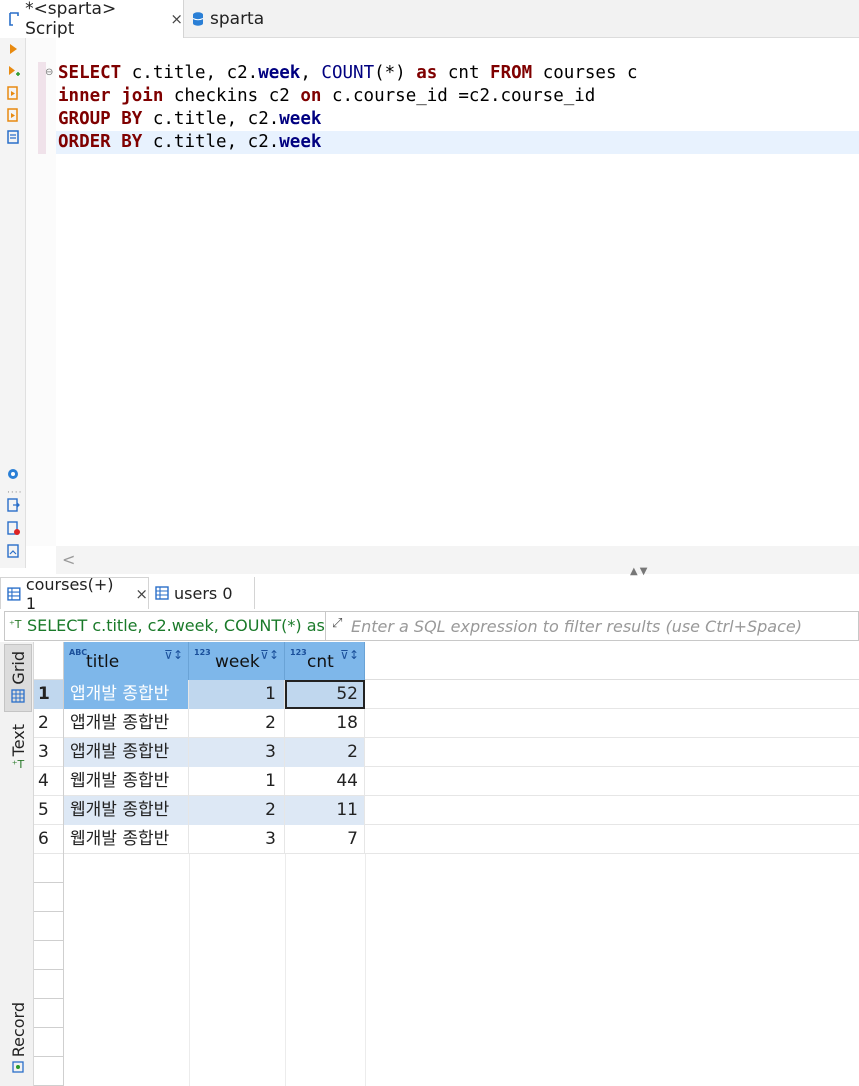  I want to click on code-token: (*), so click(395, 73).